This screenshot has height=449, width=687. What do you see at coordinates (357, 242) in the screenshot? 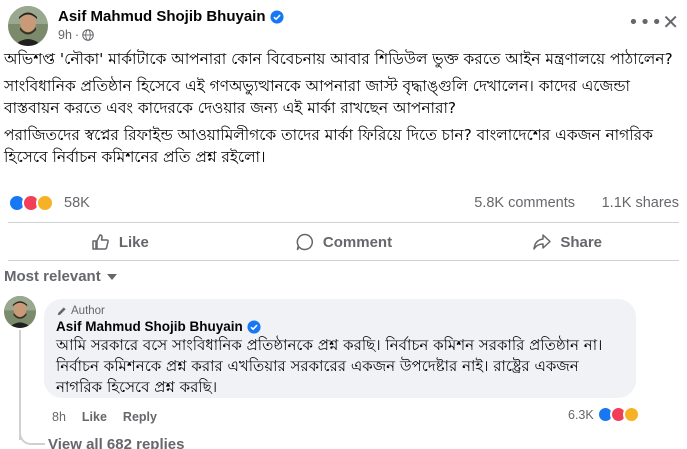
I see `comment-label: Comment` at bounding box center [357, 242].